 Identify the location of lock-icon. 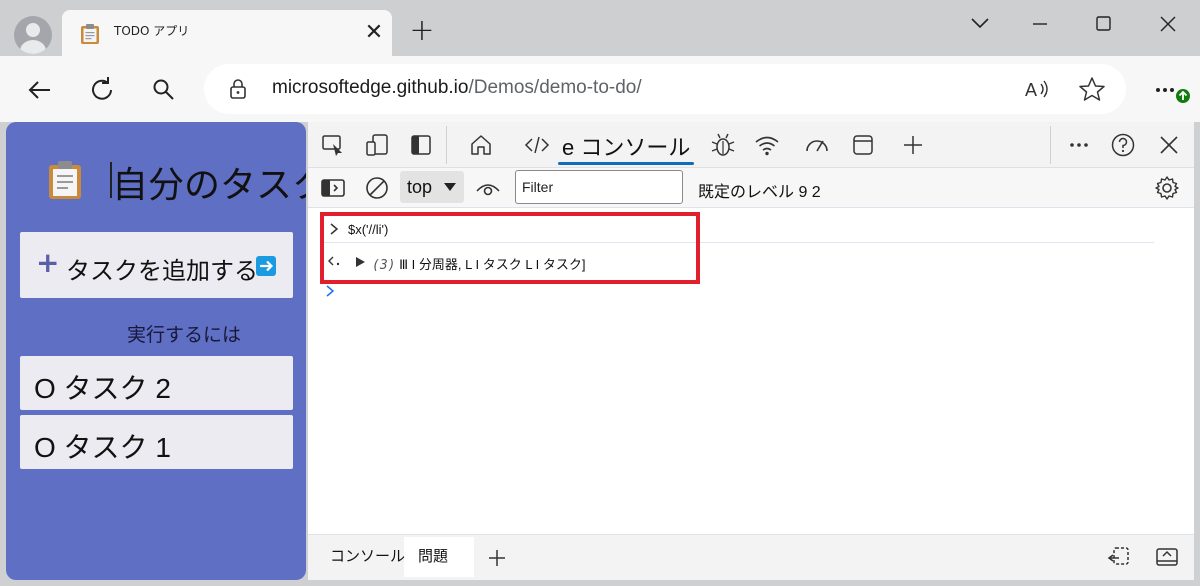
(238, 89).